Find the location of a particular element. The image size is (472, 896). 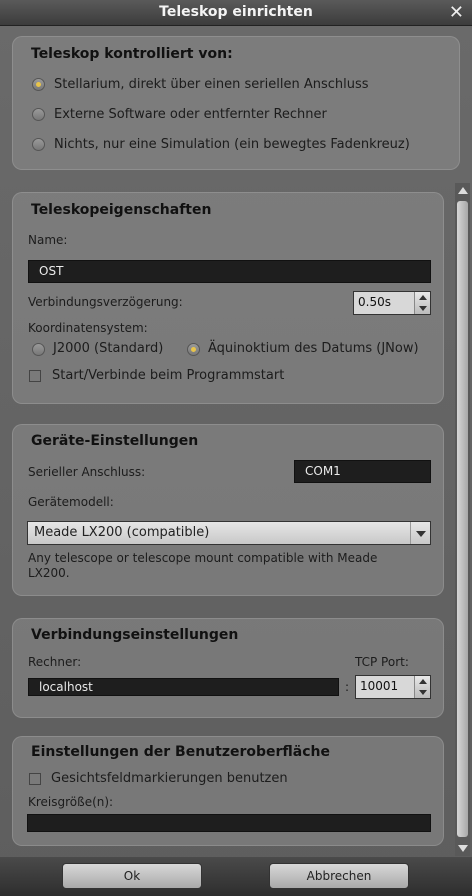

name-input: OST is located at coordinates (229, 271).